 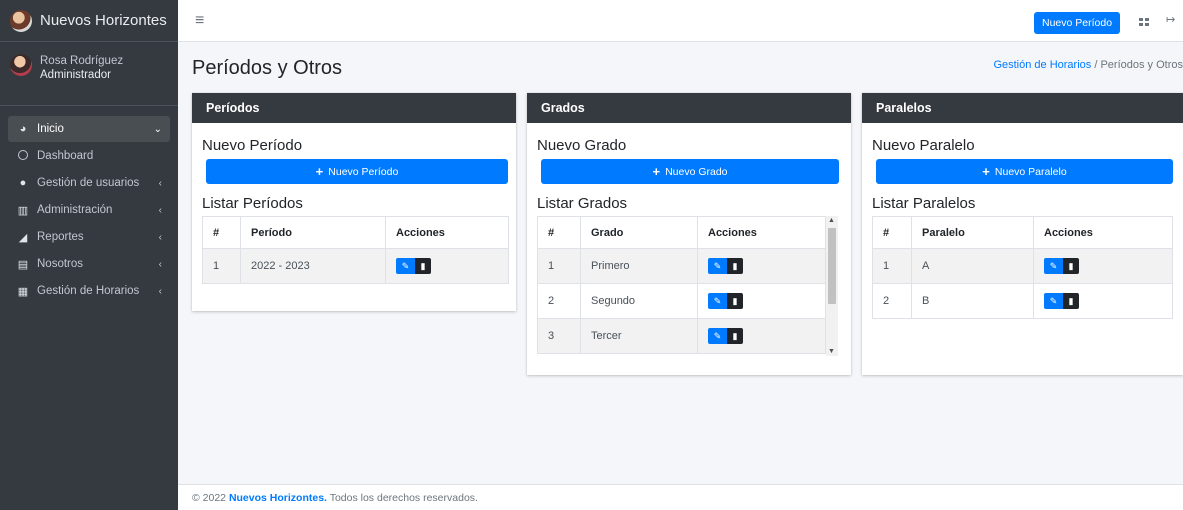 I want to click on brand-link: Nuevos Horizontes, so click(x=89, y=21).